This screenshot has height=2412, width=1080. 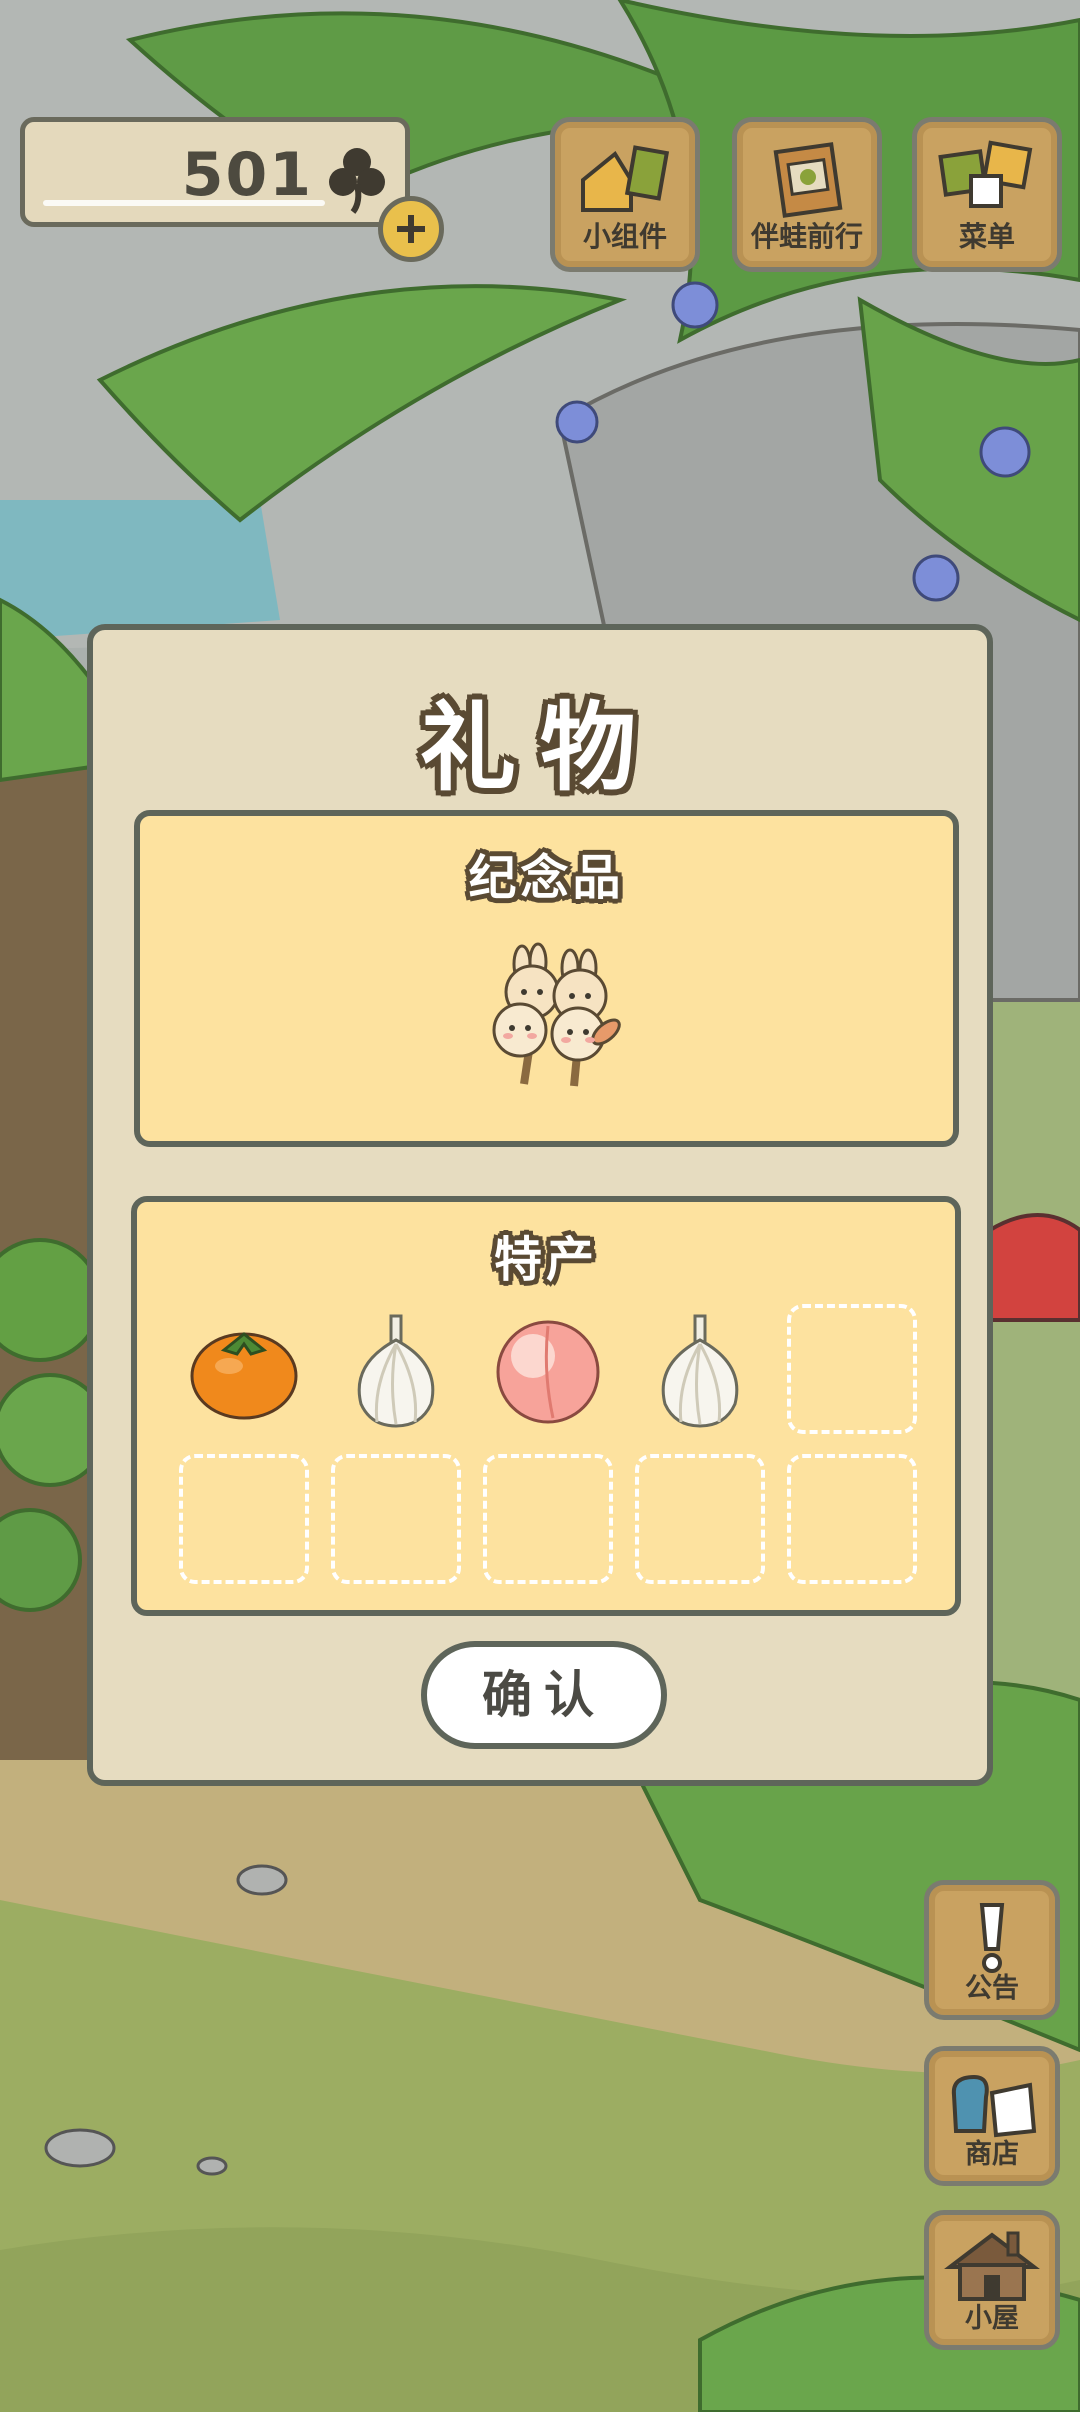 I want to click on album-label: 伴蛙前行, so click(x=806, y=236).